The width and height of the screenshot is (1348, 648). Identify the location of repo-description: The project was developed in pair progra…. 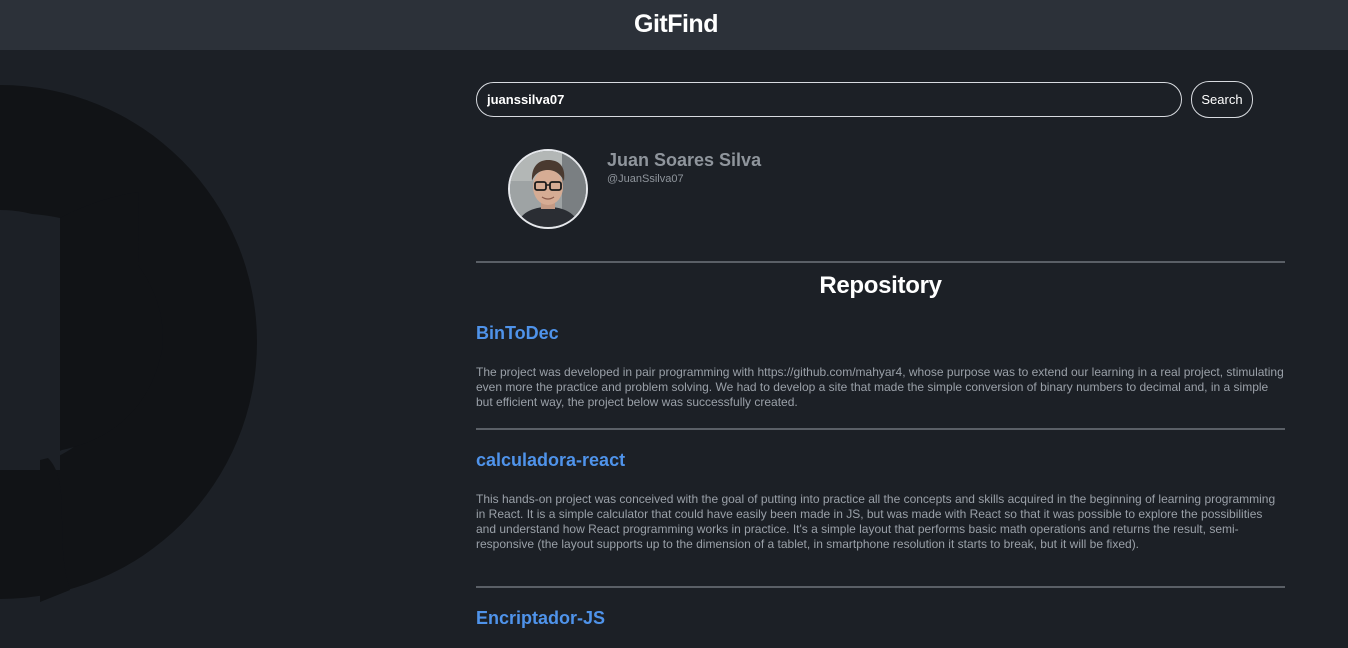
(880, 387).